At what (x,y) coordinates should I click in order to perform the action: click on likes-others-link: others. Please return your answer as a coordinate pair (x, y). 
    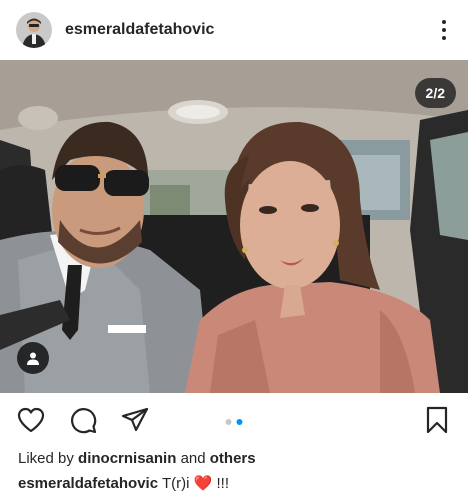
    Looking at the image, I should click on (233, 458).